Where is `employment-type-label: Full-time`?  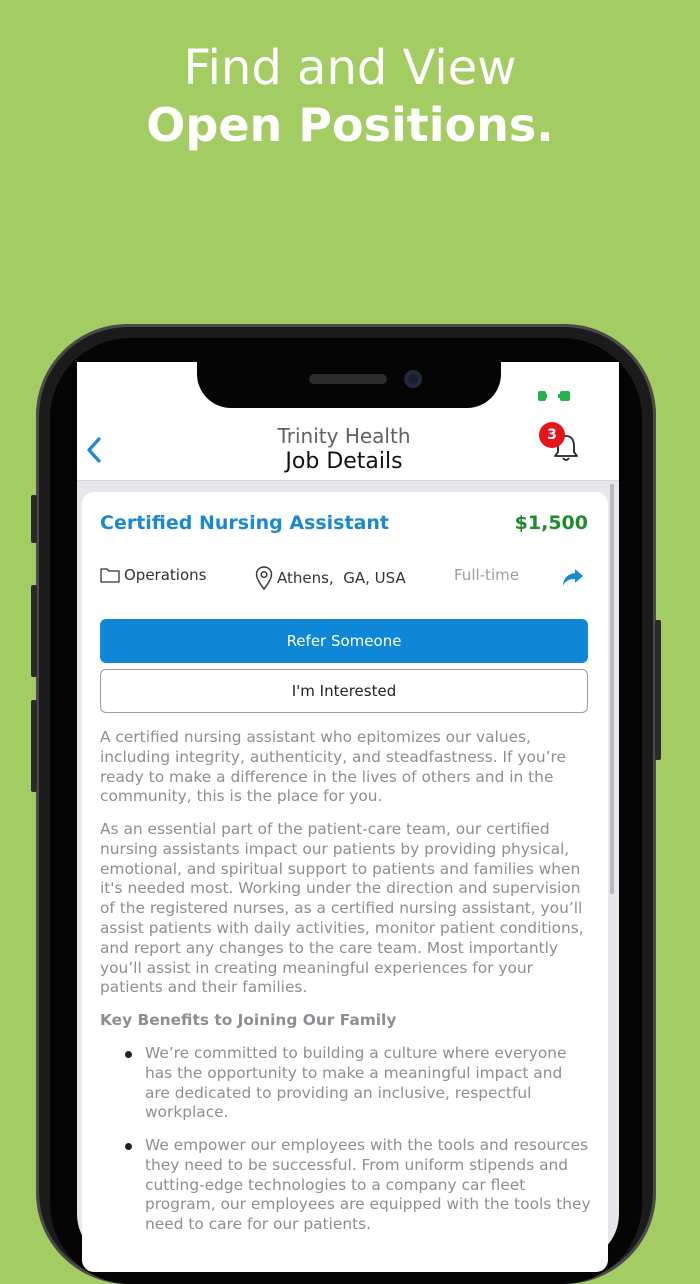
employment-type-label: Full-time is located at coordinates (486, 575).